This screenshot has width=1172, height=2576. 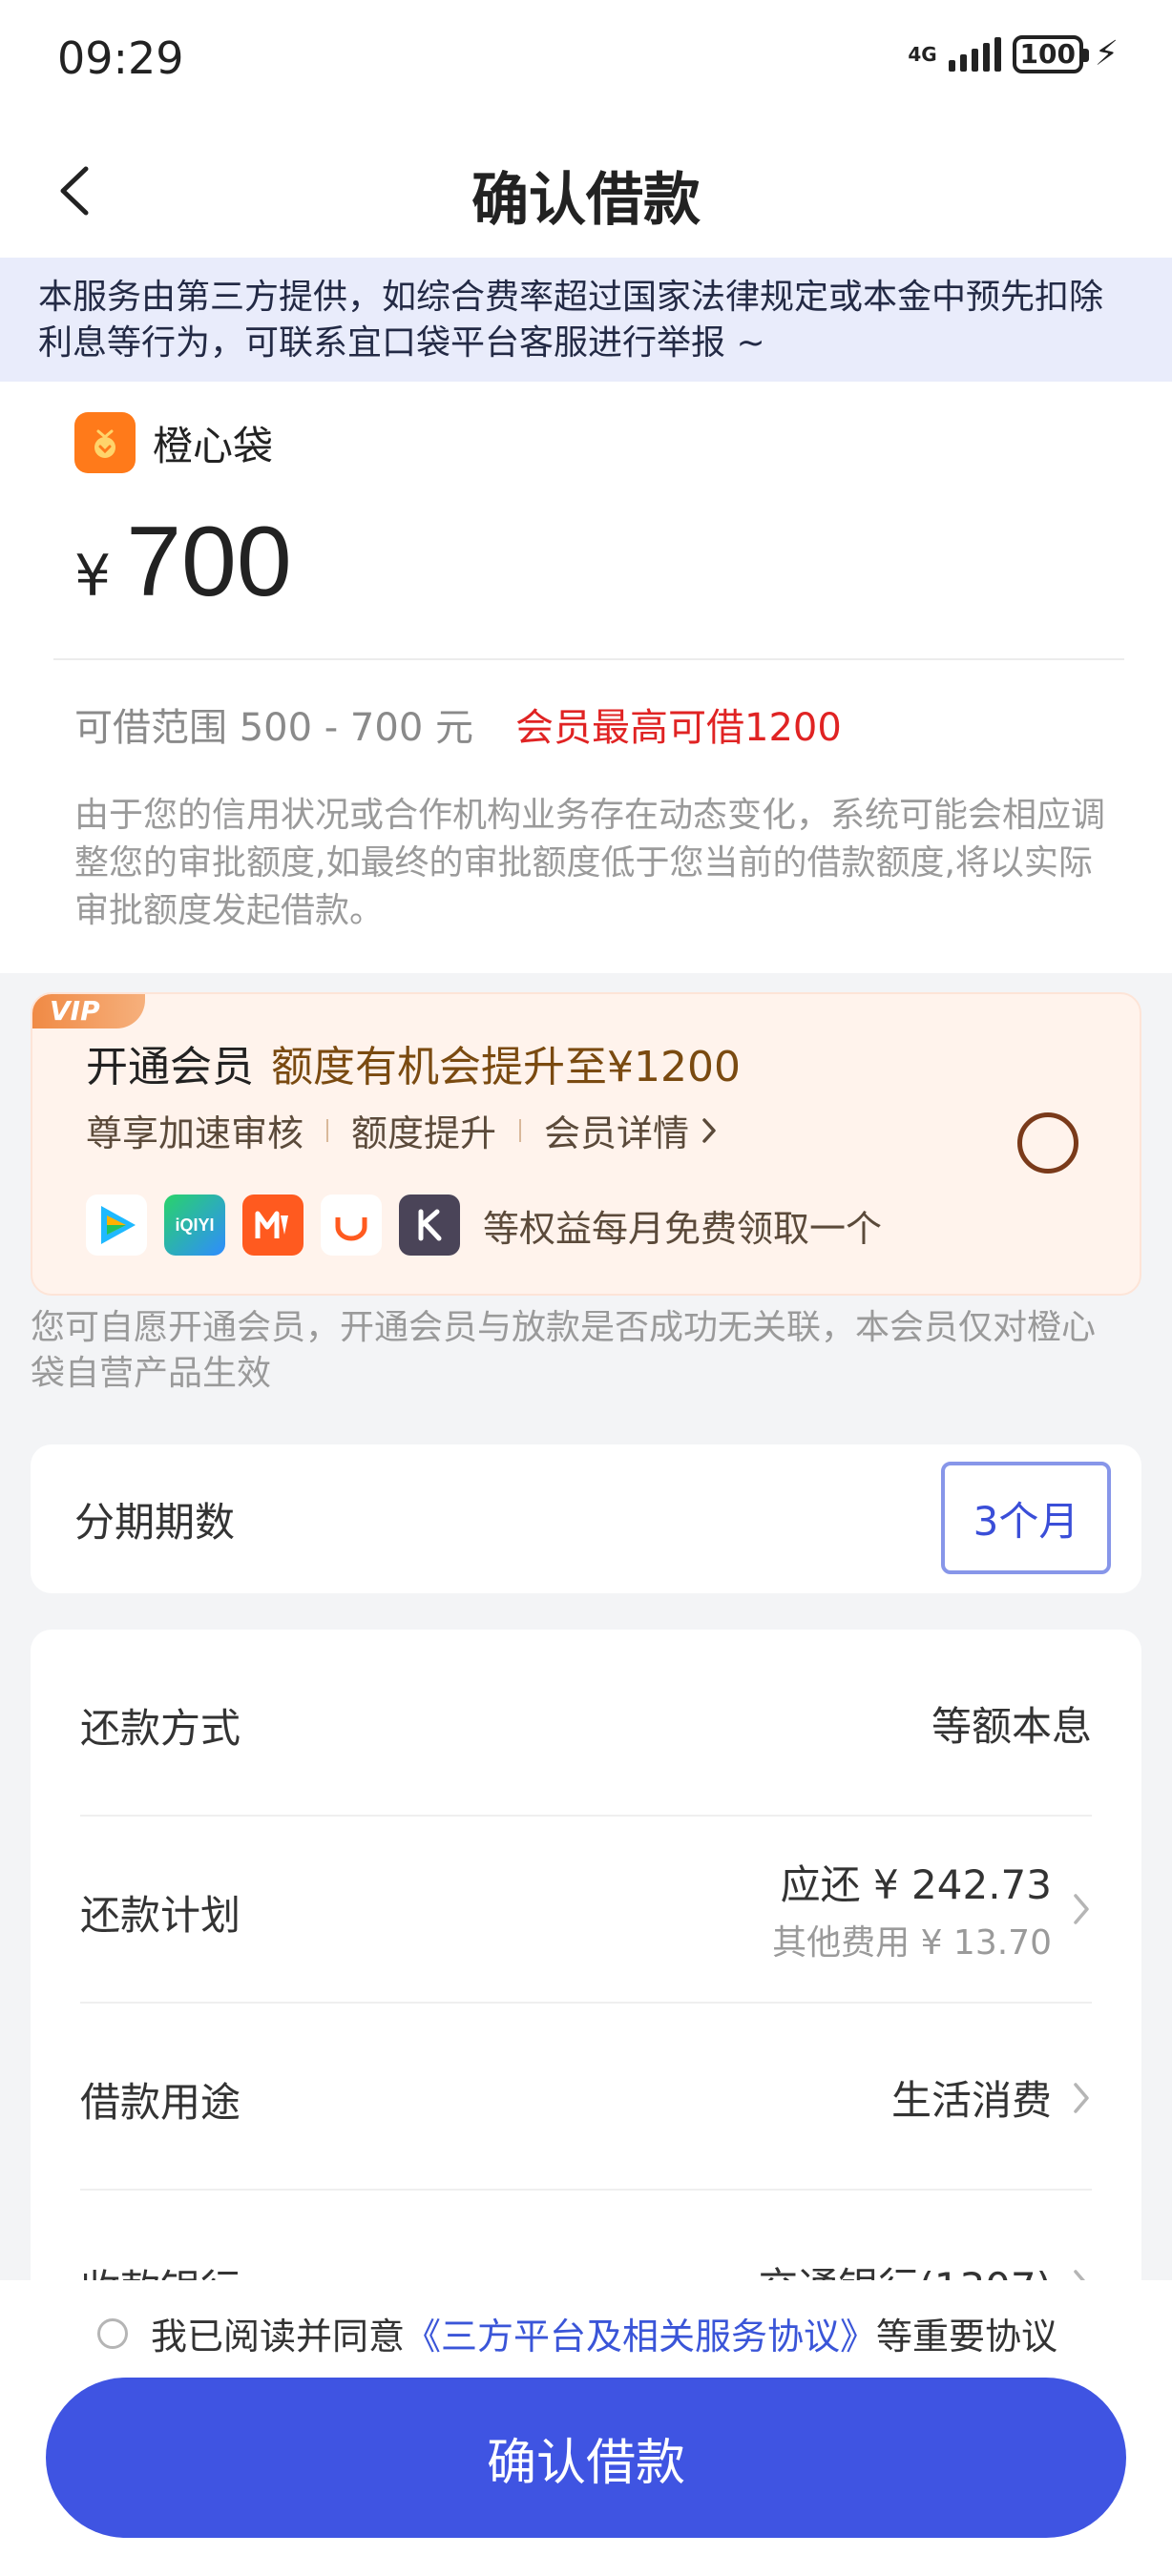 I want to click on battery-icon: 100, so click(x=1050, y=53).